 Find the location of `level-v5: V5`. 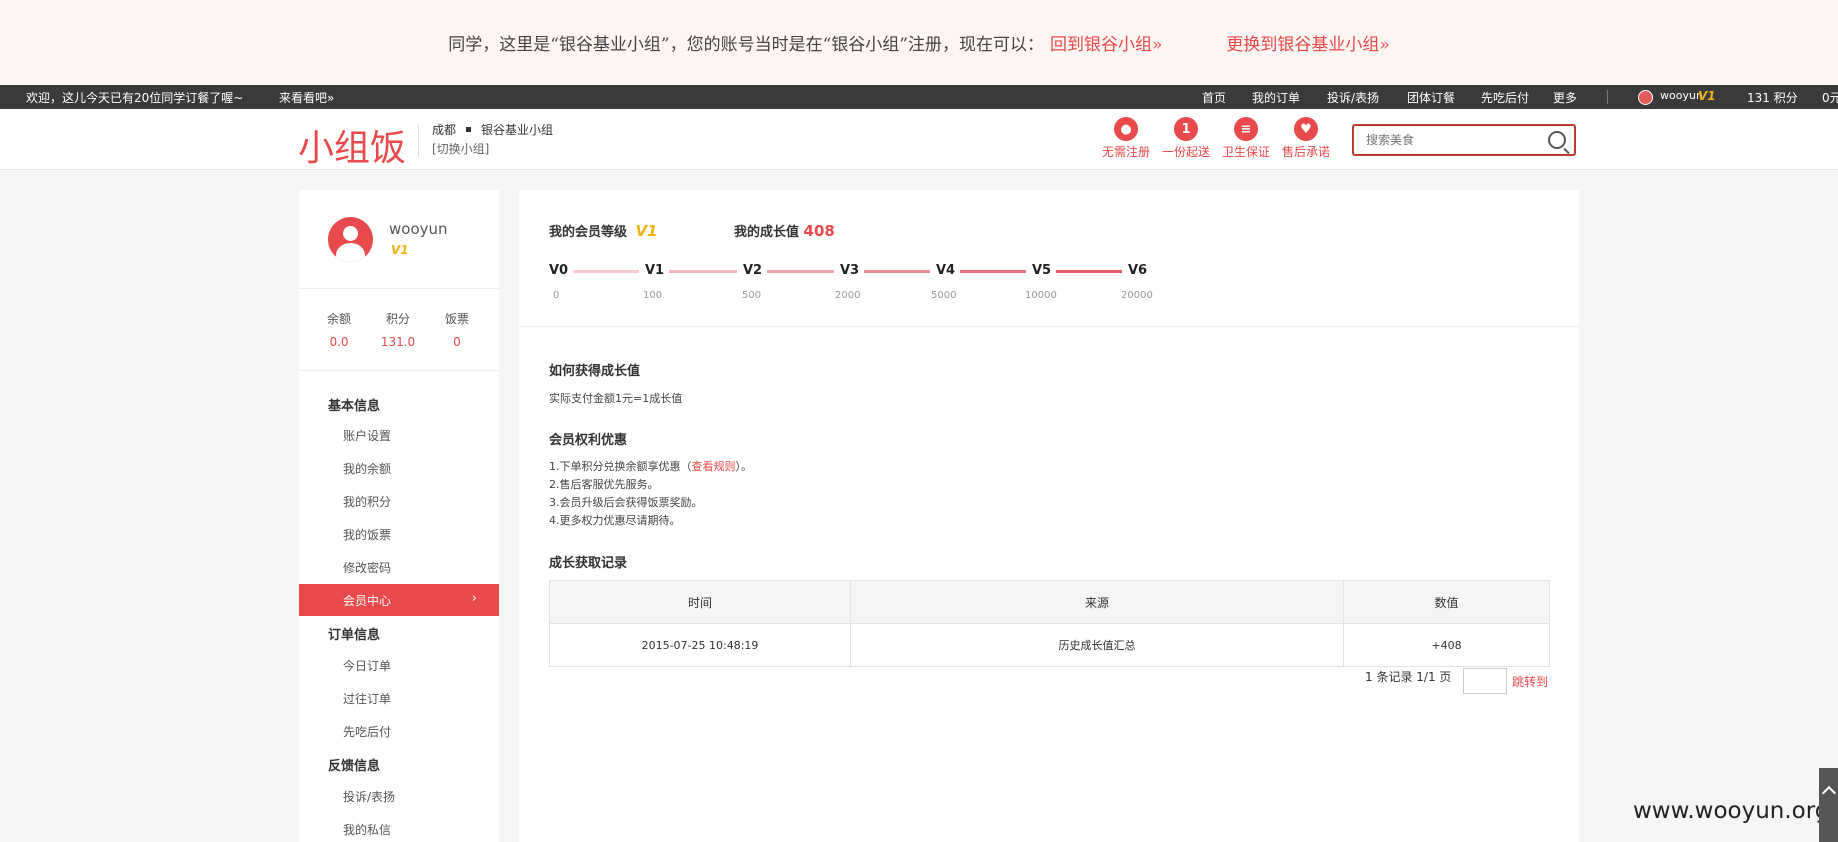

level-v5: V5 is located at coordinates (1042, 270).